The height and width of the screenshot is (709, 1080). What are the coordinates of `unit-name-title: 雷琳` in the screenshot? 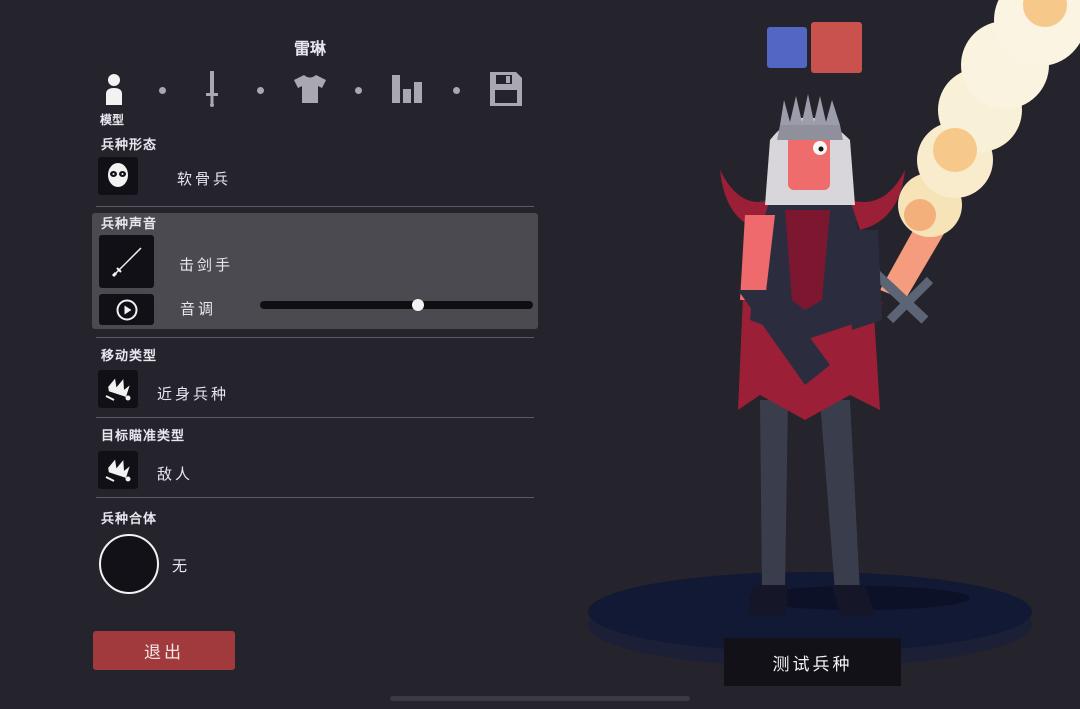 It's located at (309, 48).